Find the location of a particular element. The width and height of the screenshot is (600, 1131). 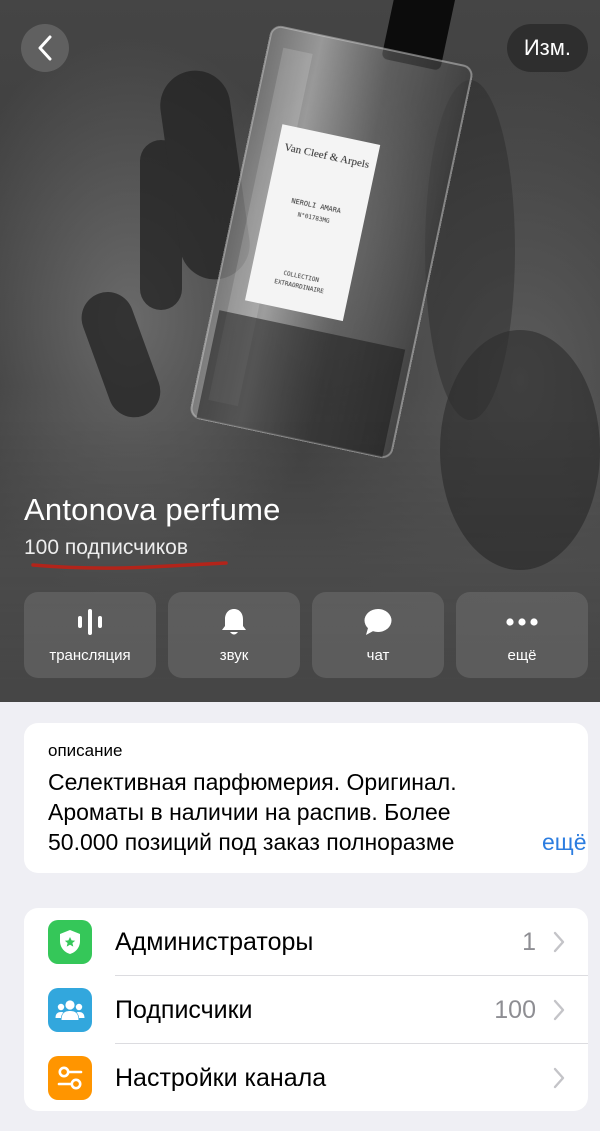

description-line: Селективная парфюмерия. Оригинал. is located at coordinates (252, 782).